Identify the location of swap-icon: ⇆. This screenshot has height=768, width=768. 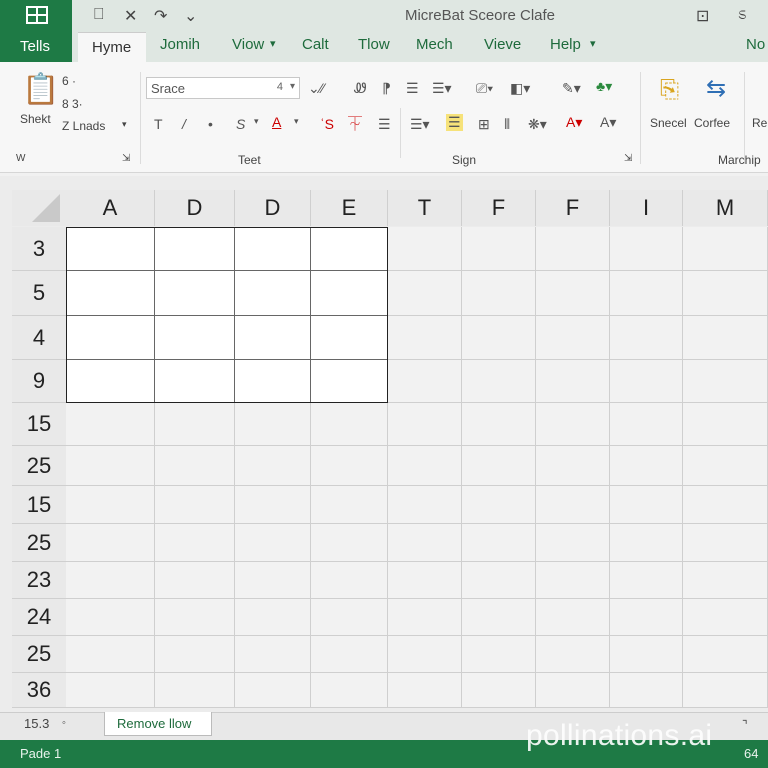
(716, 88).